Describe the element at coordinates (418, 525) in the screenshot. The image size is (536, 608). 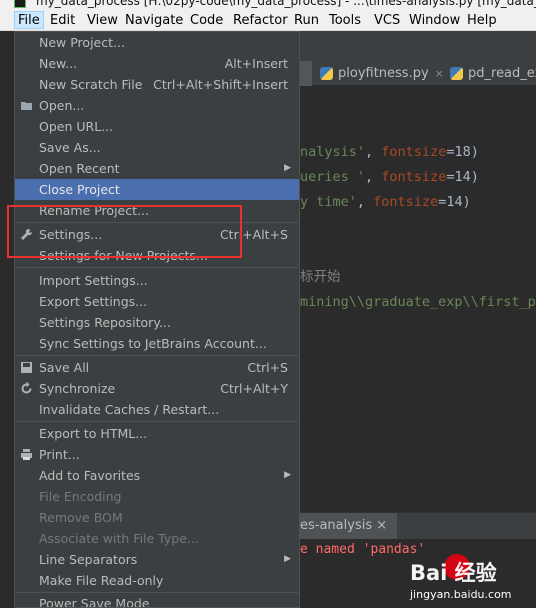
I see `run-tool-window-tabs: es-analysis ×` at that location.